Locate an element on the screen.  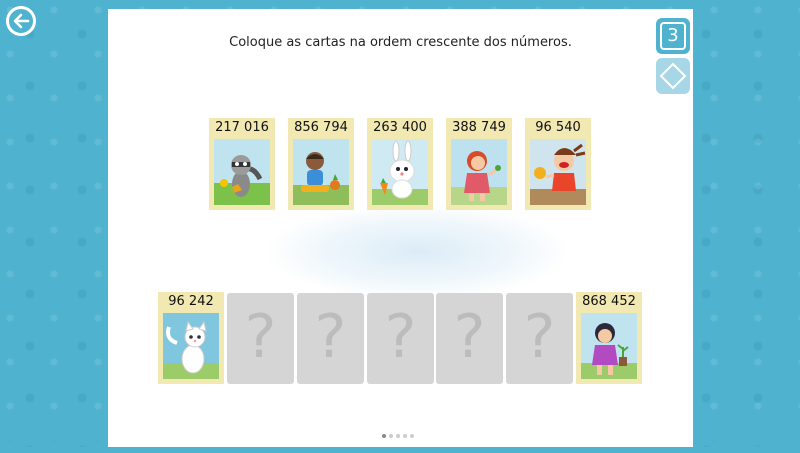
girl-with-plant-picture is located at coordinates (609, 346).